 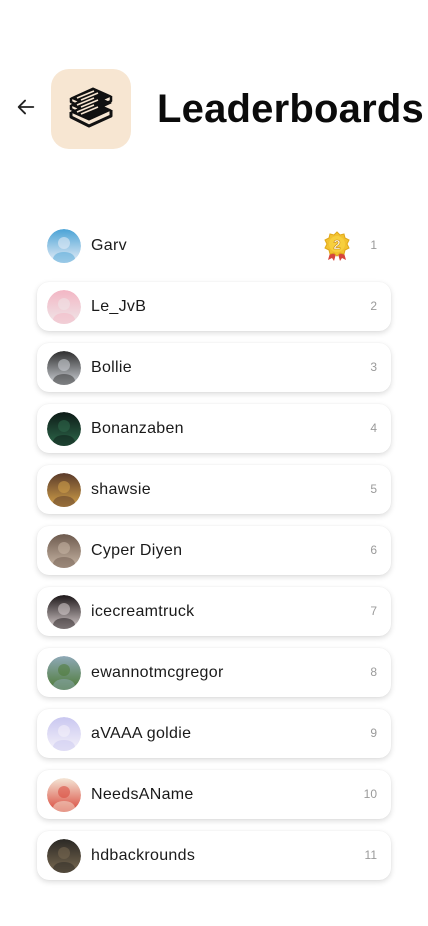 What do you see at coordinates (214, 306) in the screenshot?
I see `leaderboard-row: Le_JvB 2` at bounding box center [214, 306].